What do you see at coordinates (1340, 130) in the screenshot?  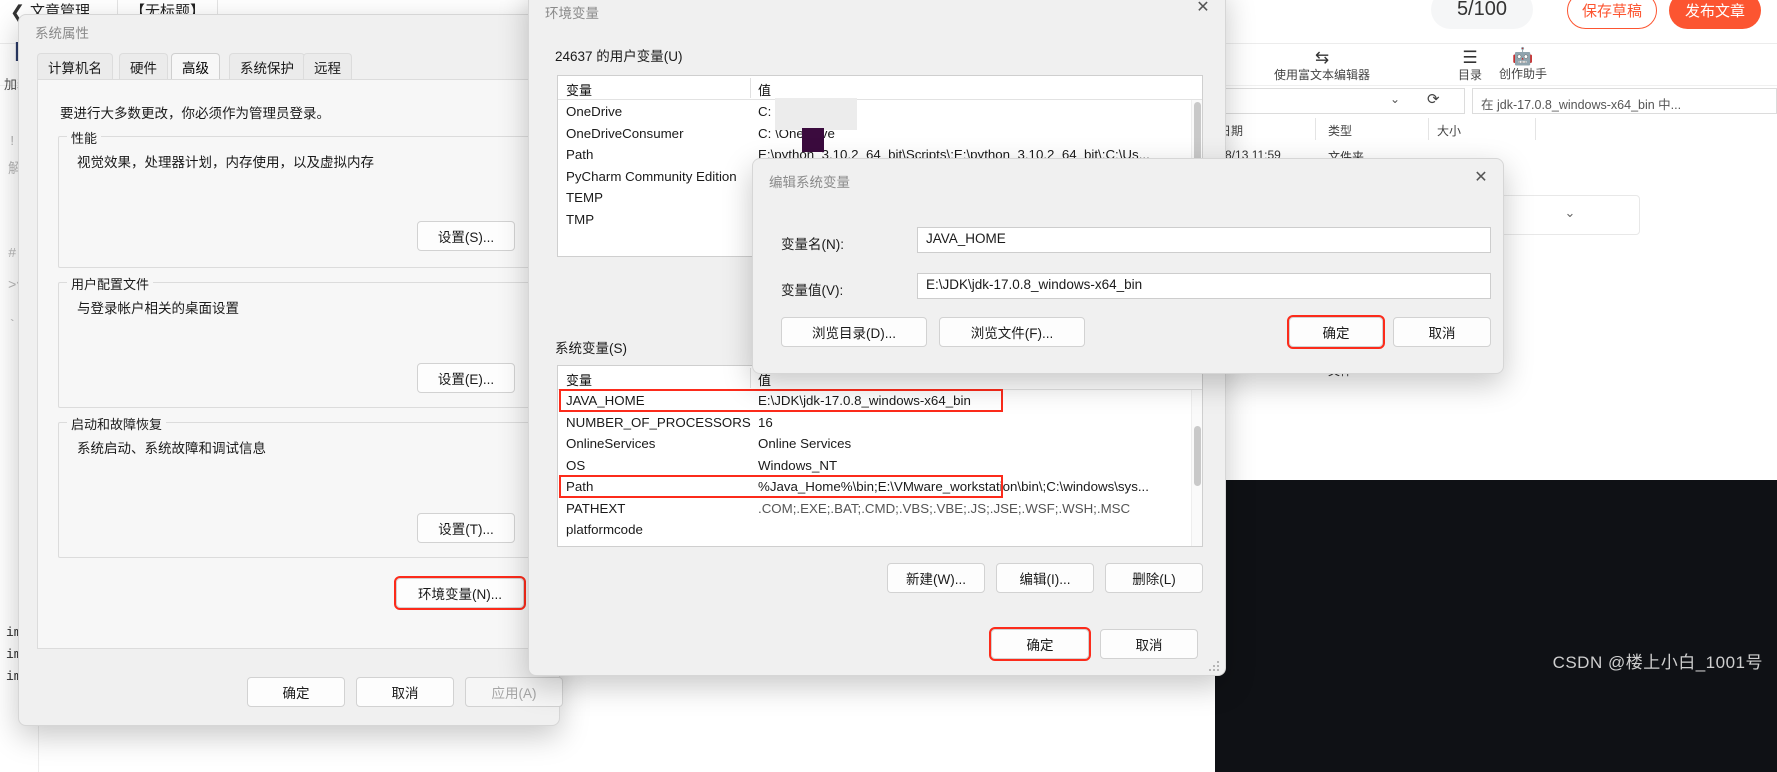 I see `explorer-col-type: 类型` at bounding box center [1340, 130].